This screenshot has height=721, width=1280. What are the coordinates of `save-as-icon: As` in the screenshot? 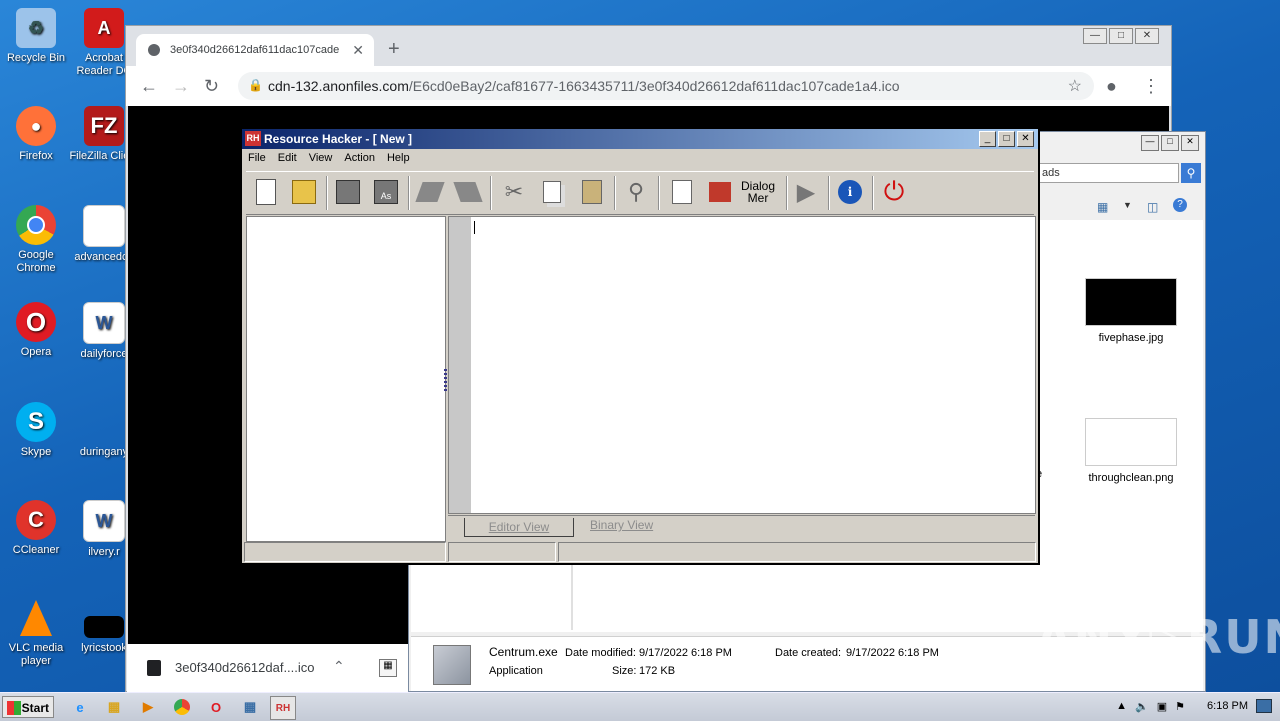 It's located at (386, 192).